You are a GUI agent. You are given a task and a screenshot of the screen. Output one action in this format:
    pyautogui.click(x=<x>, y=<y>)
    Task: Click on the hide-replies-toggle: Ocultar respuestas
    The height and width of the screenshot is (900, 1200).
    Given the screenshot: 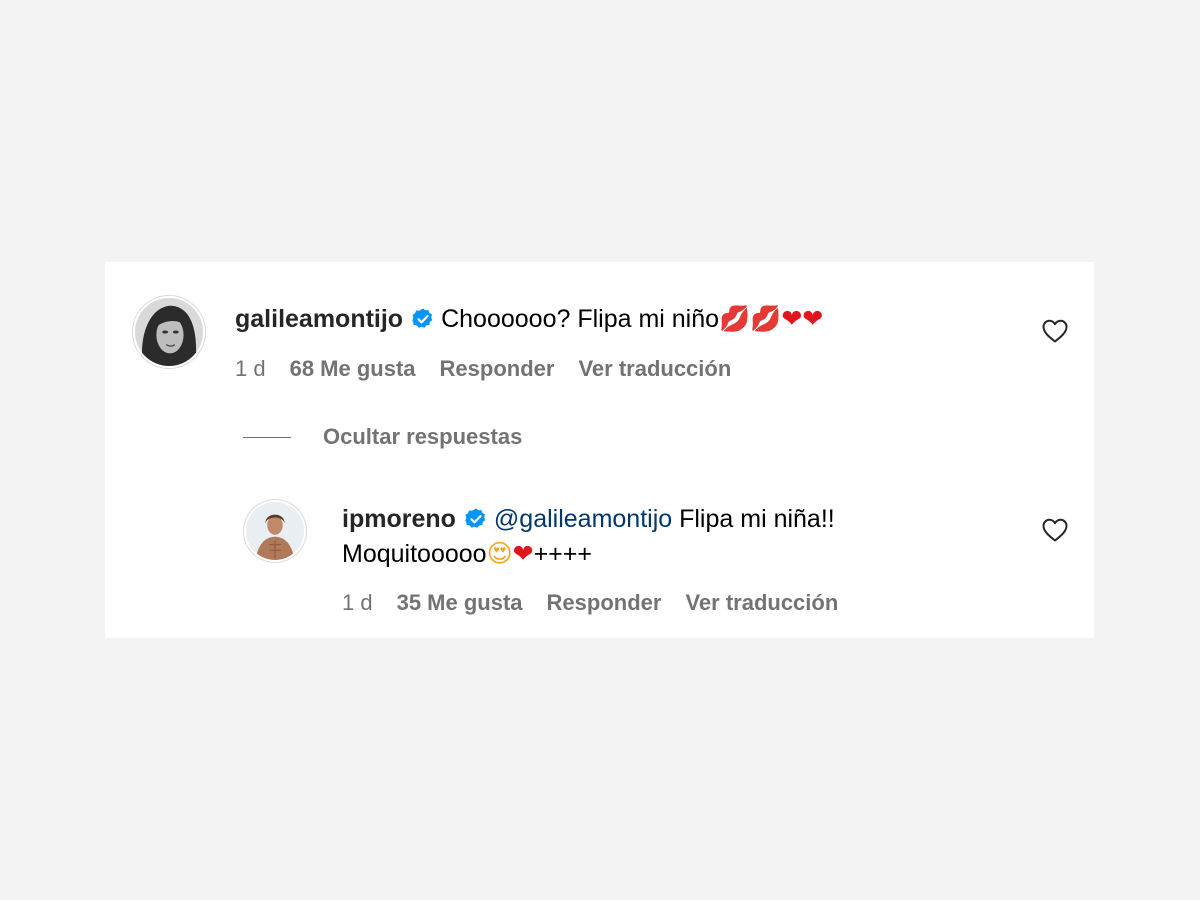 What is the action you would take?
    pyautogui.click(x=382, y=437)
    